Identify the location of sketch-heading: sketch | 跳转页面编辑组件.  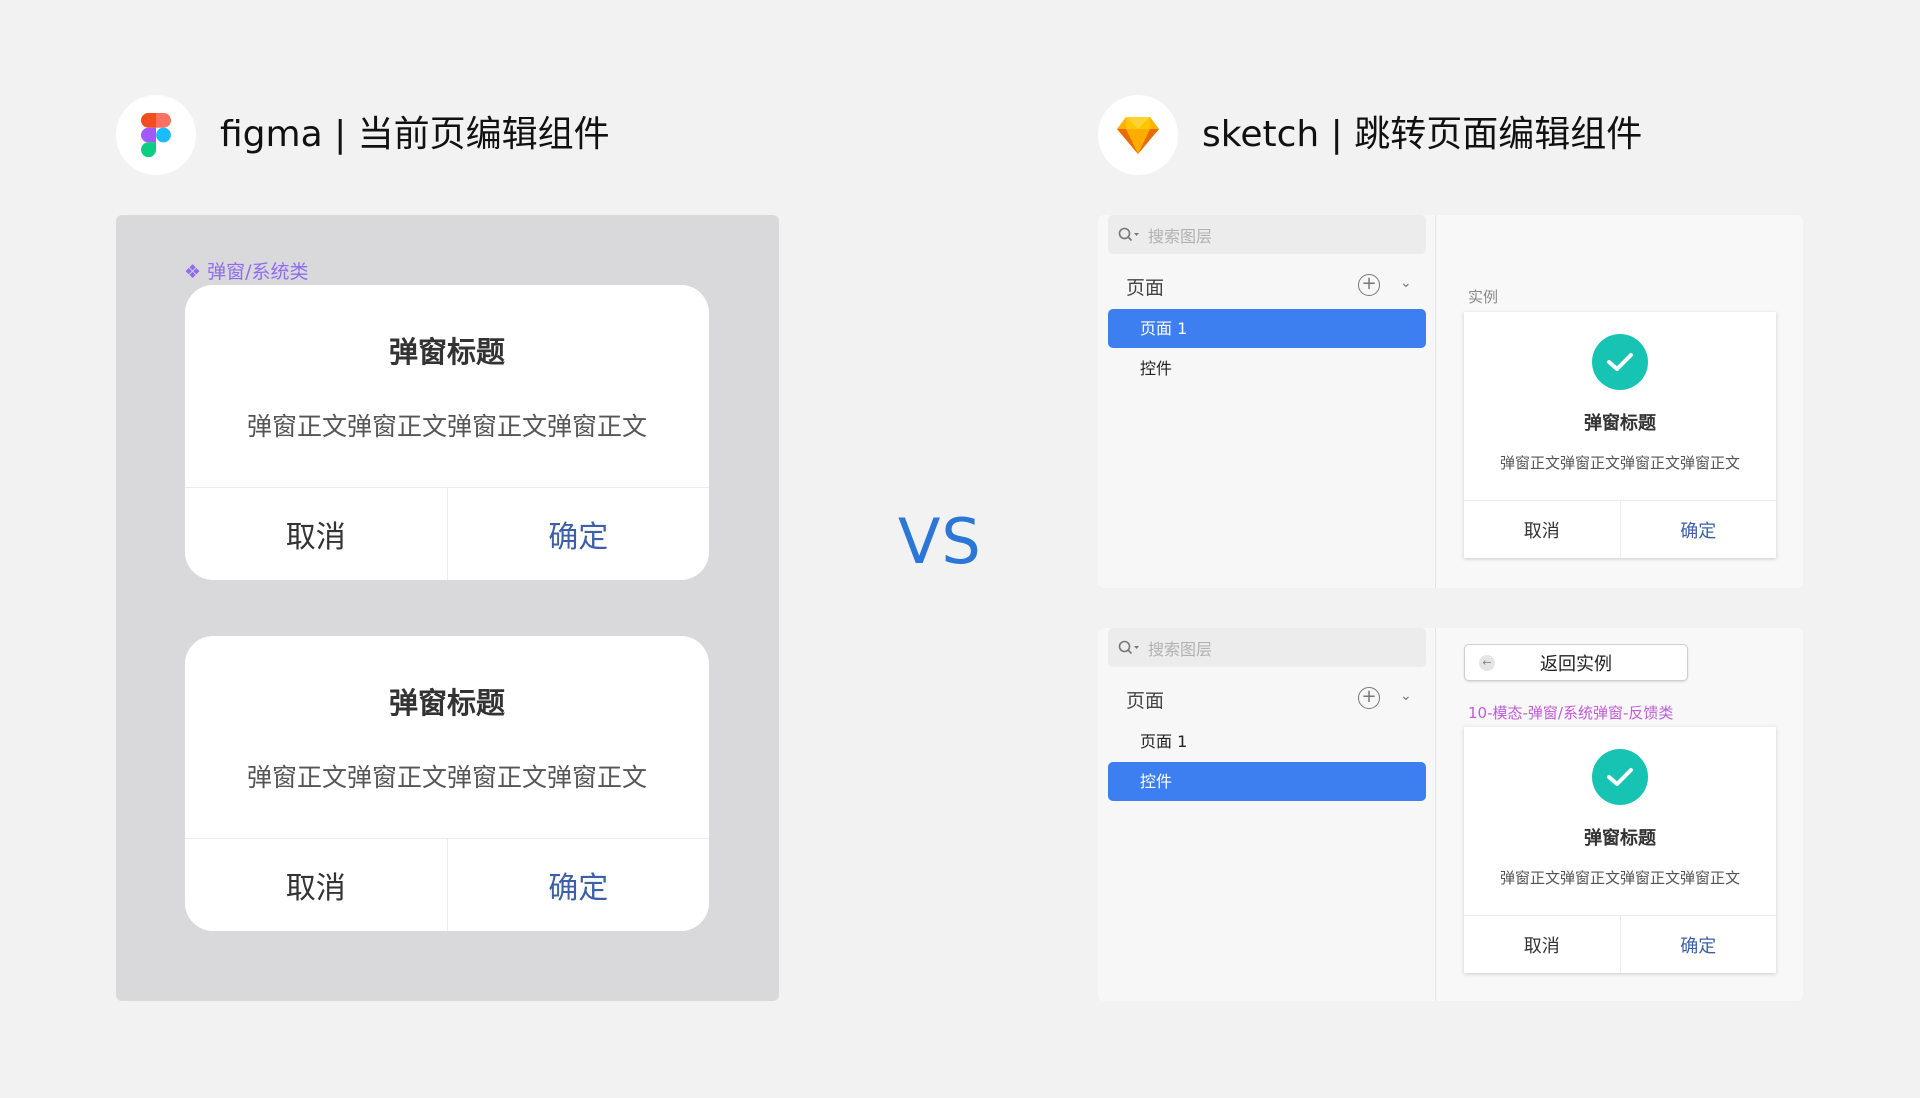
(1422, 134).